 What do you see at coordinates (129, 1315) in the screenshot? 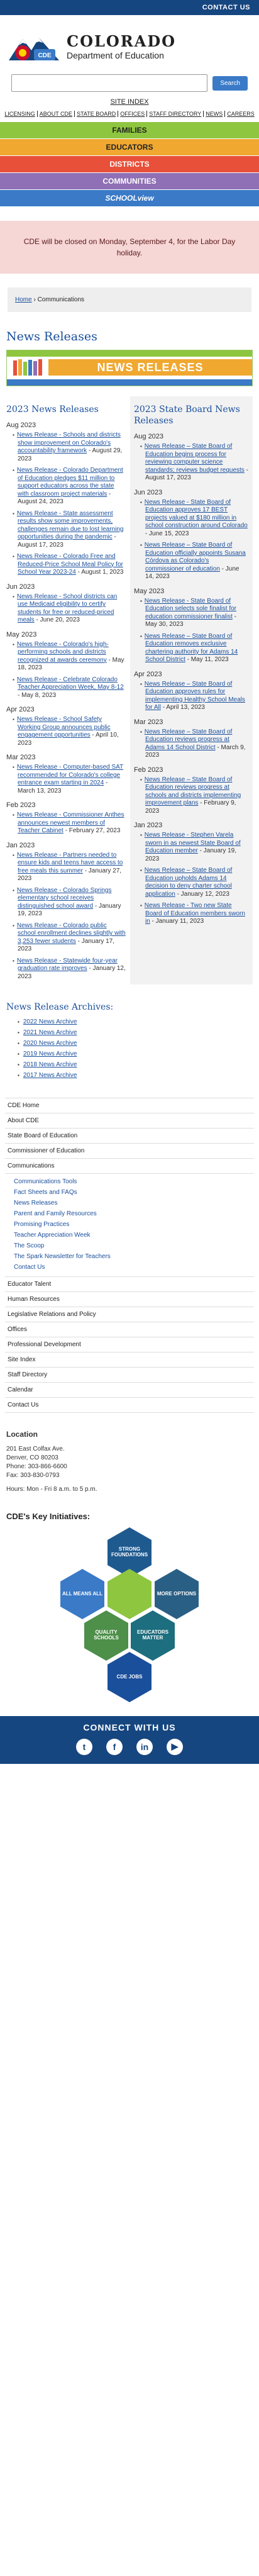
I see `site-menu-item: Legislative Relations and Policy` at bounding box center [129, 1315].